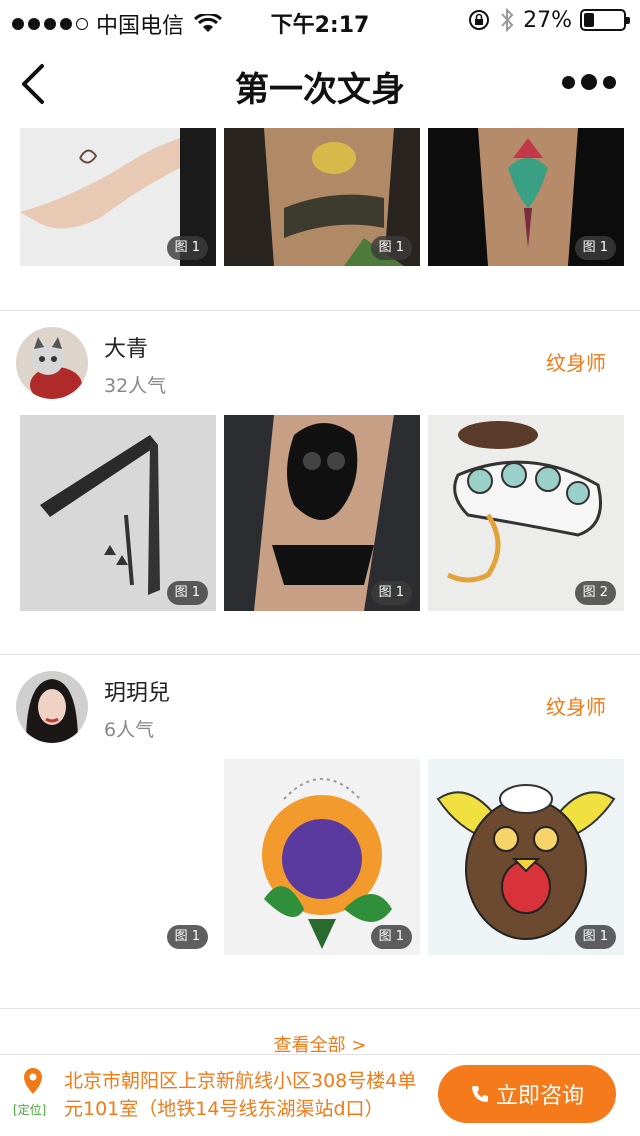  Describe the element at coordinates (479, 20) in the screenshot. I see `orientation-lock-icon` at that location.